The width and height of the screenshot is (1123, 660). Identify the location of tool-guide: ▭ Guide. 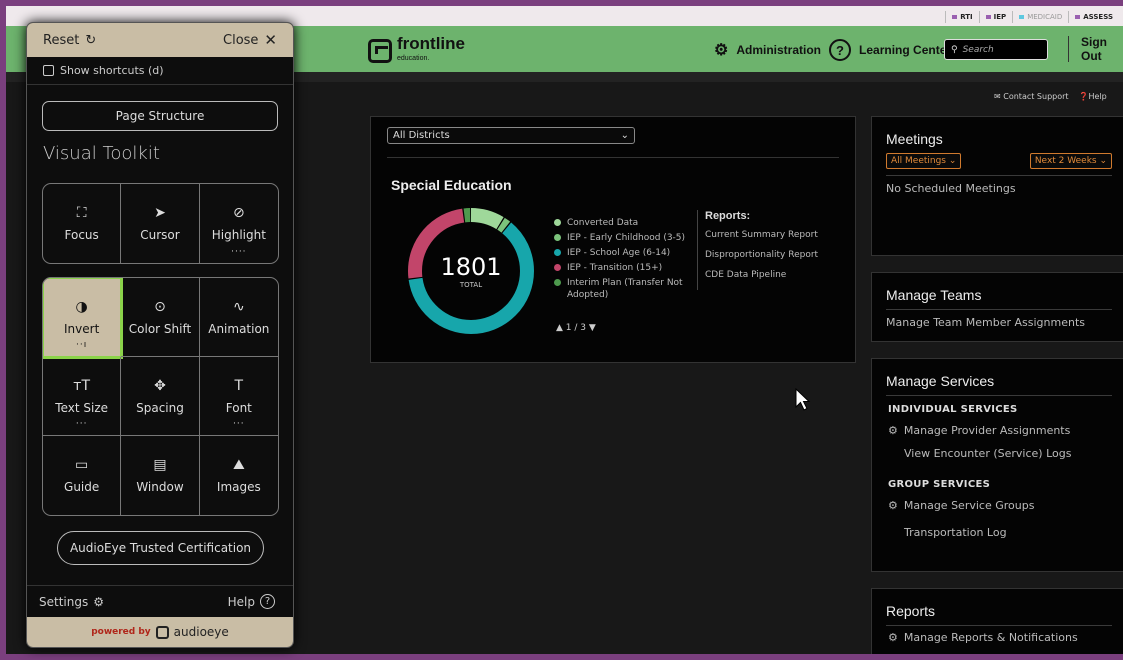
(82, 475).